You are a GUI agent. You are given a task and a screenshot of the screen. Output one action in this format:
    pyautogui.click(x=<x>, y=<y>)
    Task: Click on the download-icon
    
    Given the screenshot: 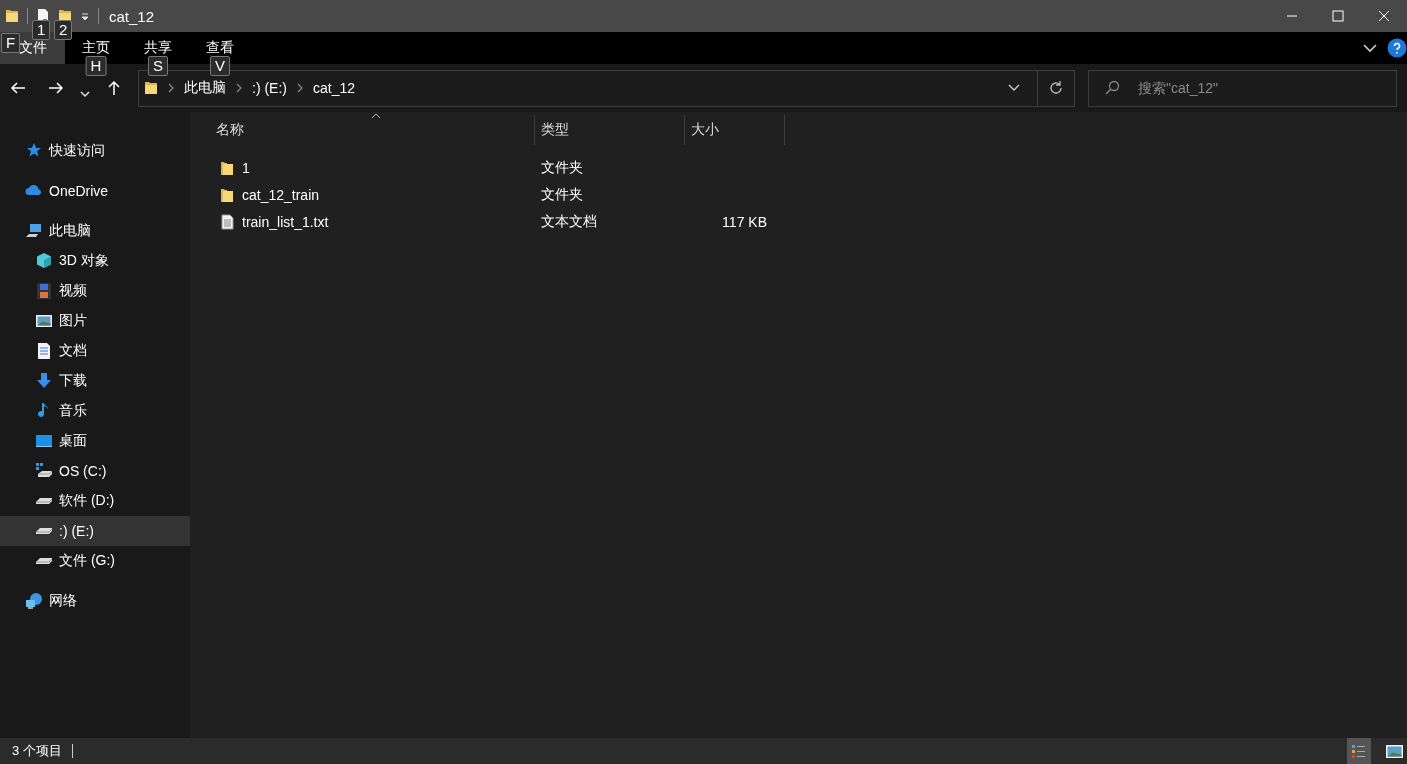 What is the action you would take?
    pyautogui.click(x=44, y=381)
    